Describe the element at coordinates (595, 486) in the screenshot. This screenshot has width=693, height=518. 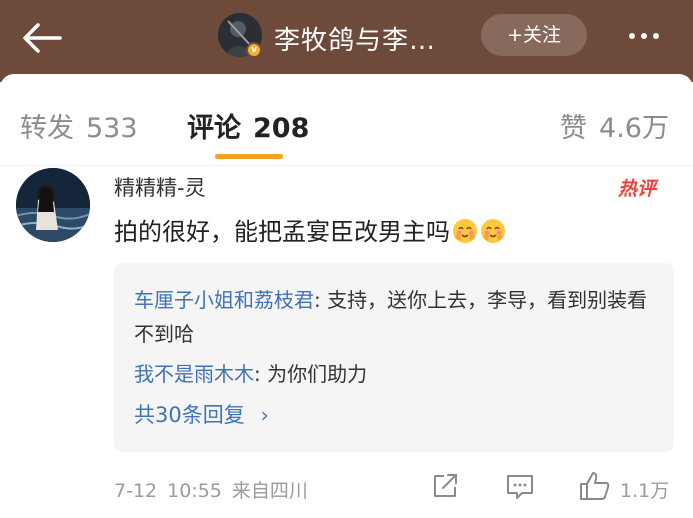
I see `thumbs-up-icon` at that location.